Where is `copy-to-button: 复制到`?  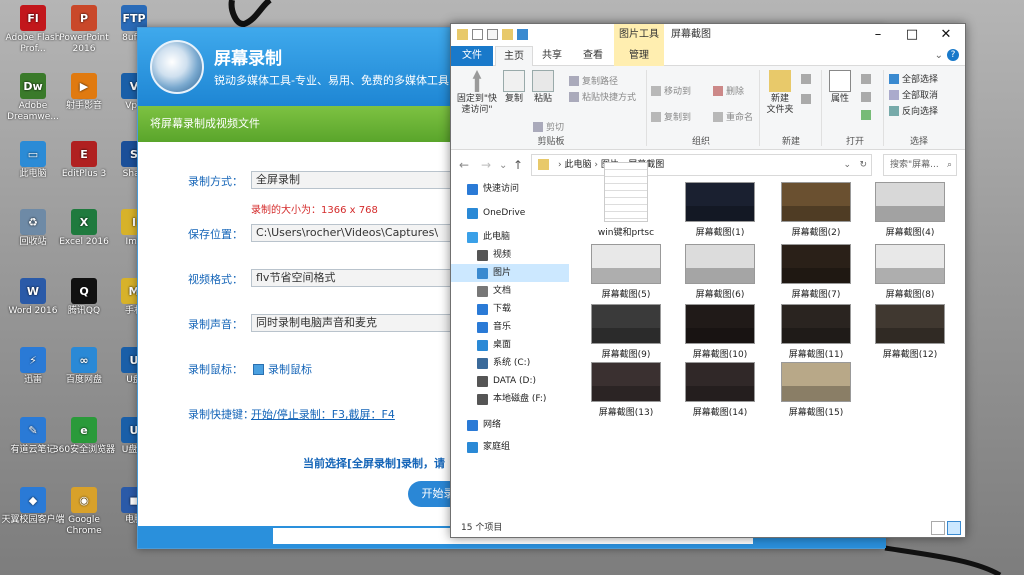 copy-to-button: 复制到 is located at coordinates (671, 116).